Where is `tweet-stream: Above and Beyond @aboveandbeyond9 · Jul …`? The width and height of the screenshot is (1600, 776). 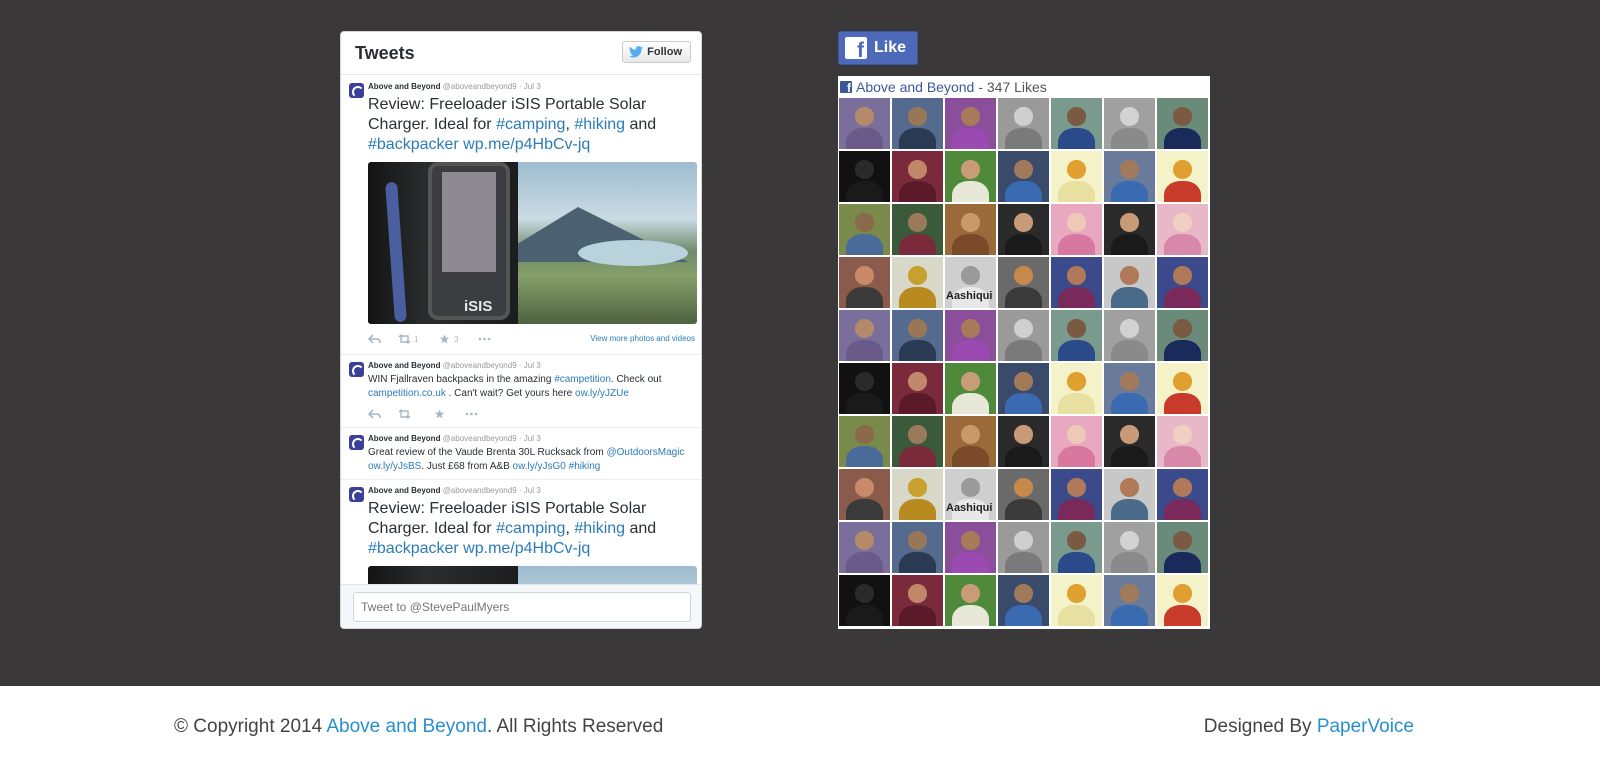
tweet-stream: Above and Beyond @aboveandbeyond9 · Jul … is located at coordinates (521, 331).